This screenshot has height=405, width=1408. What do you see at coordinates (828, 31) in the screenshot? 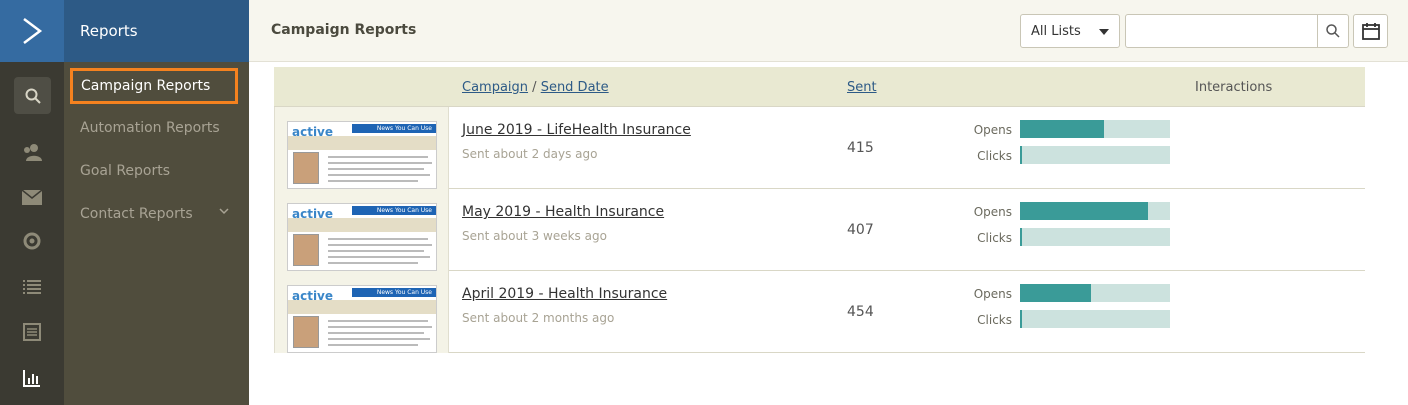
I see `top-bar: Campaign Reports All Lists` at bounding box center [828, 31].